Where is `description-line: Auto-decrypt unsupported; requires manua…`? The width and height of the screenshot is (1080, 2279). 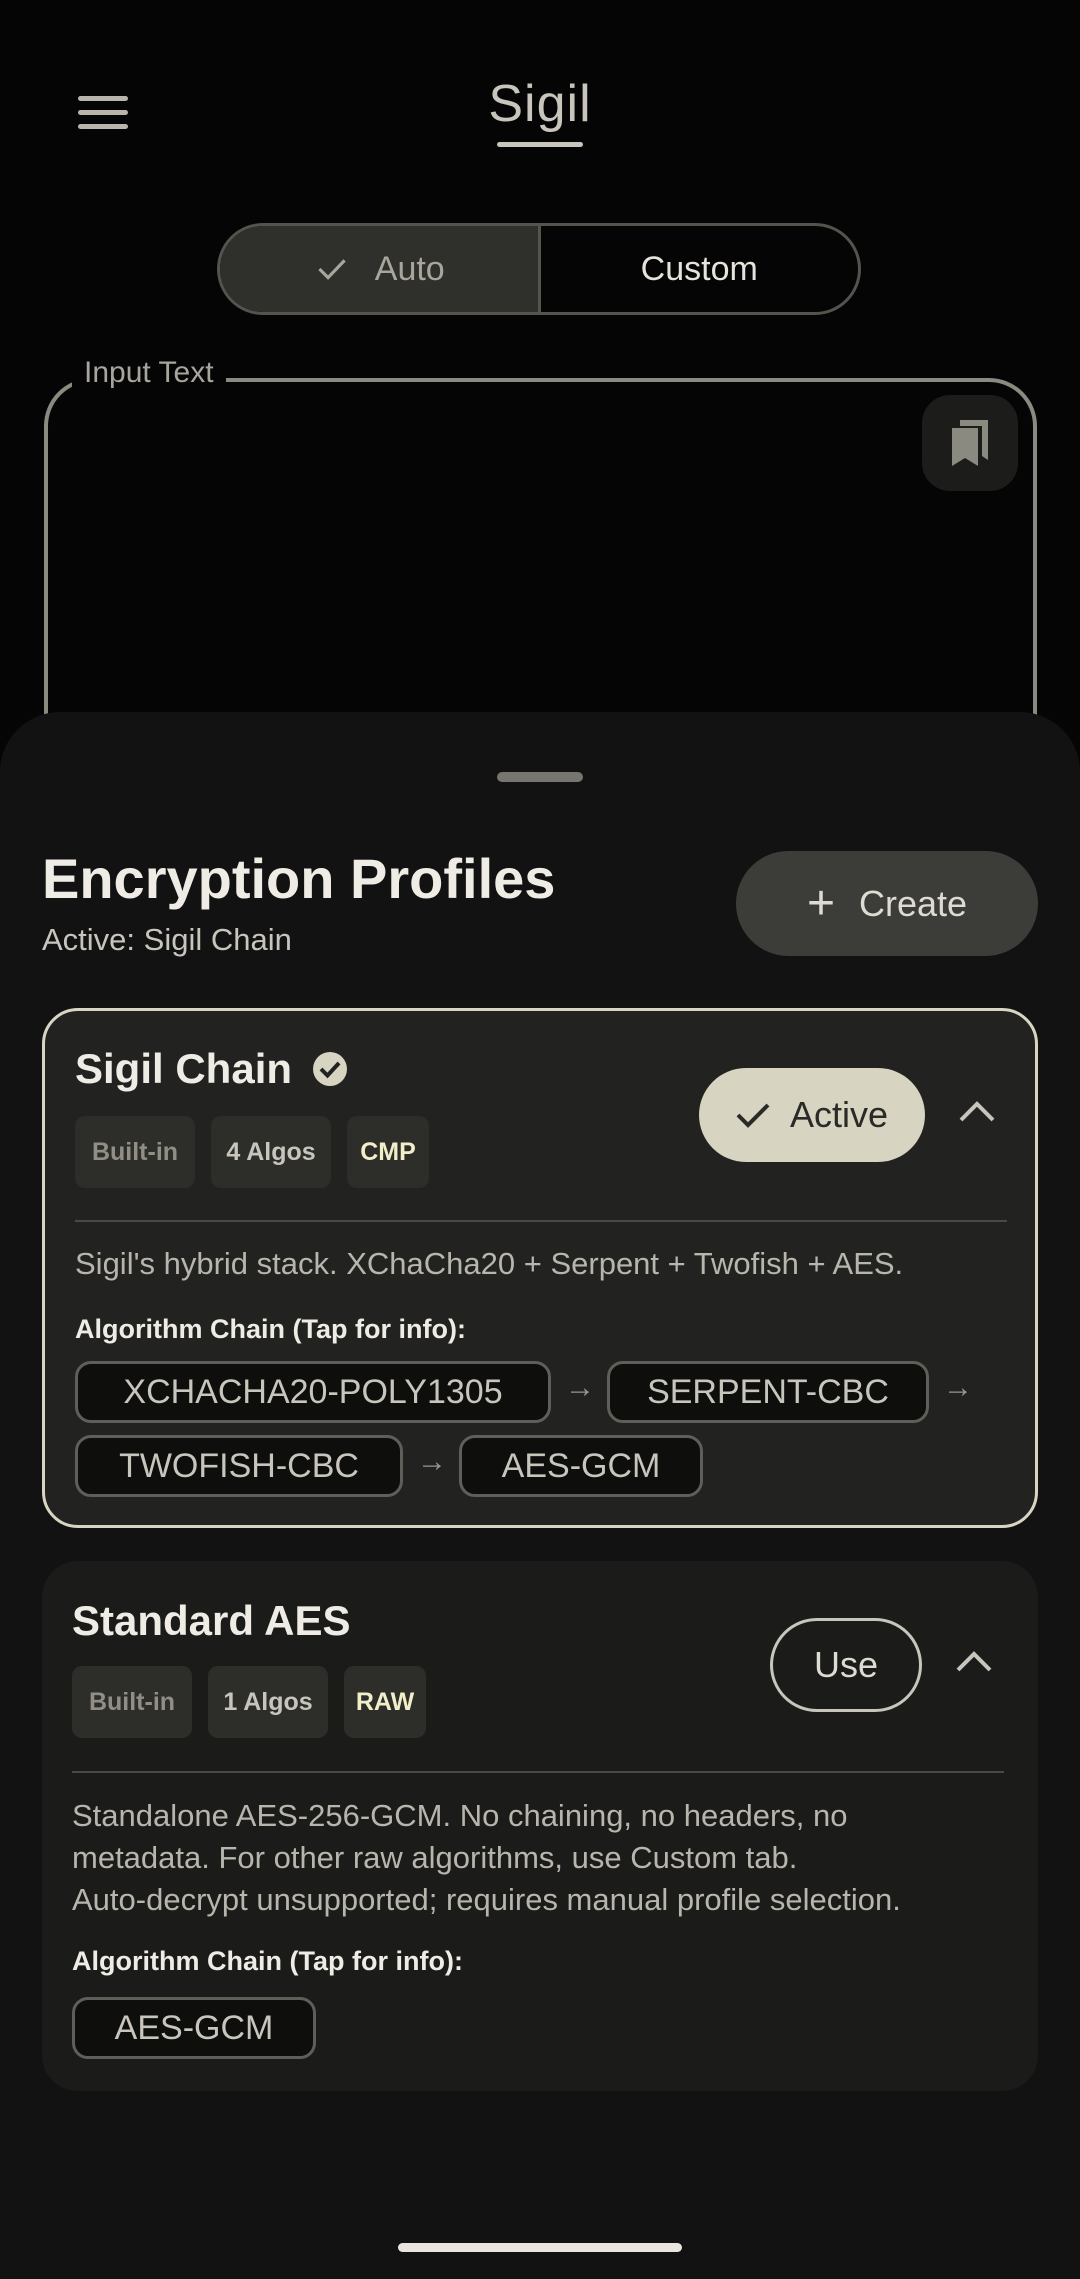 description-line: Auto-decrypt unsupported; requires manua… is located at coordinates (486, 1899).